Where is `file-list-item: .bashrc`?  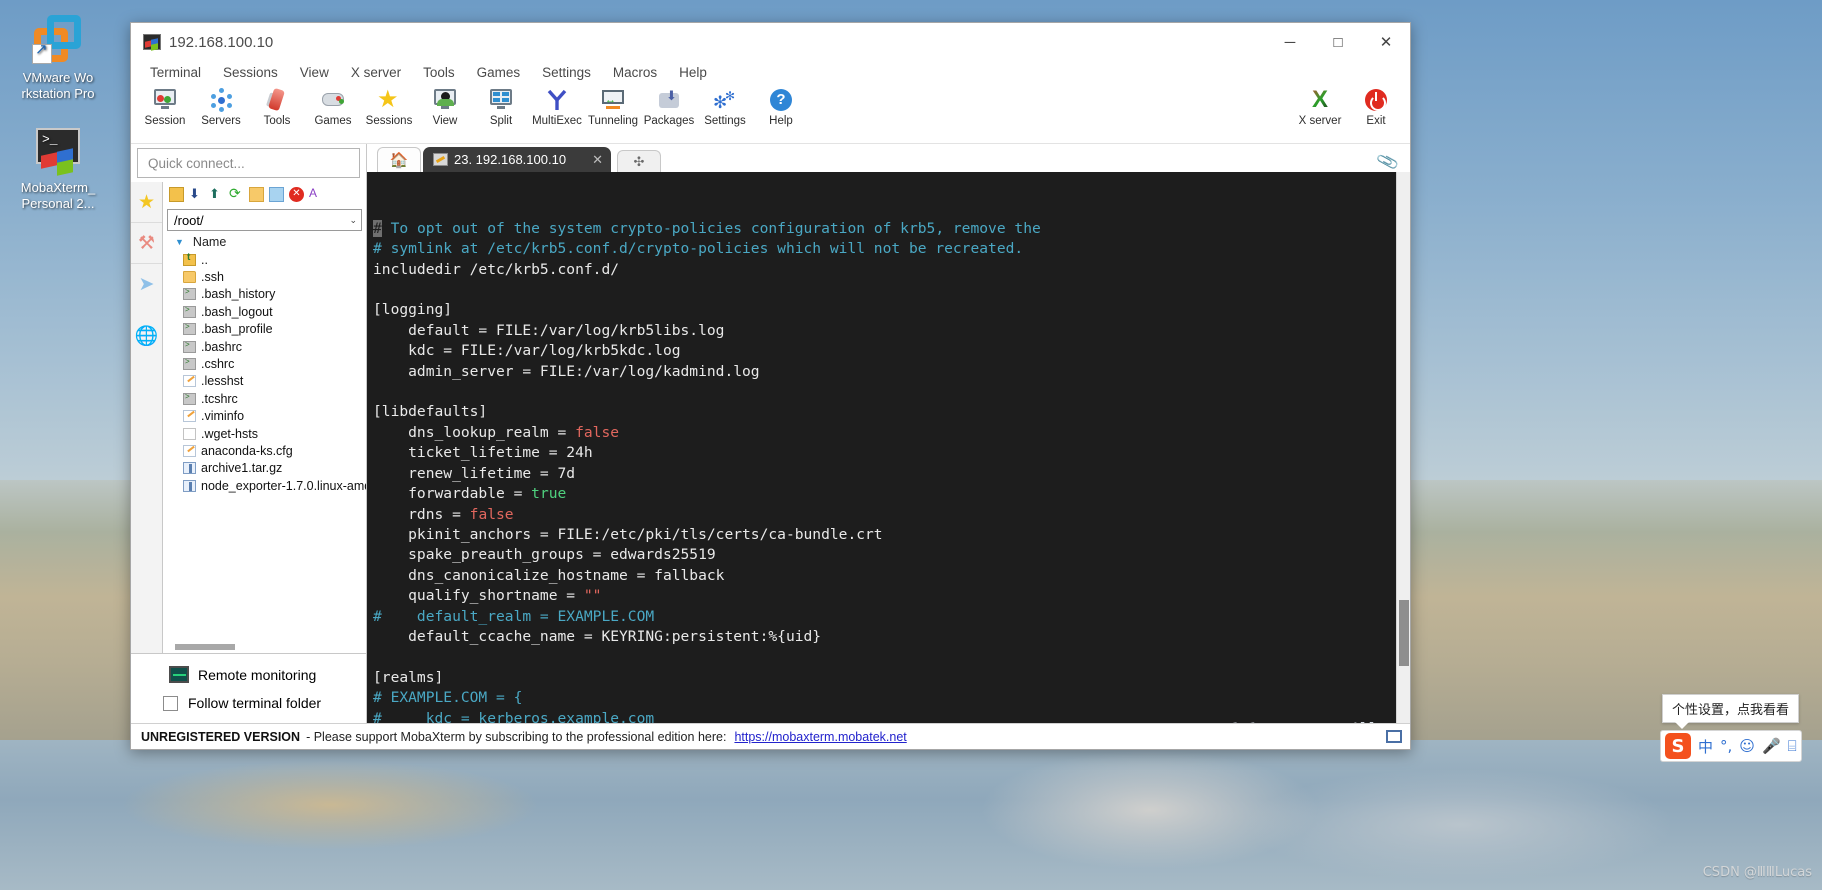 file-list-item: .bashrc is located at coordinates (264, 346).